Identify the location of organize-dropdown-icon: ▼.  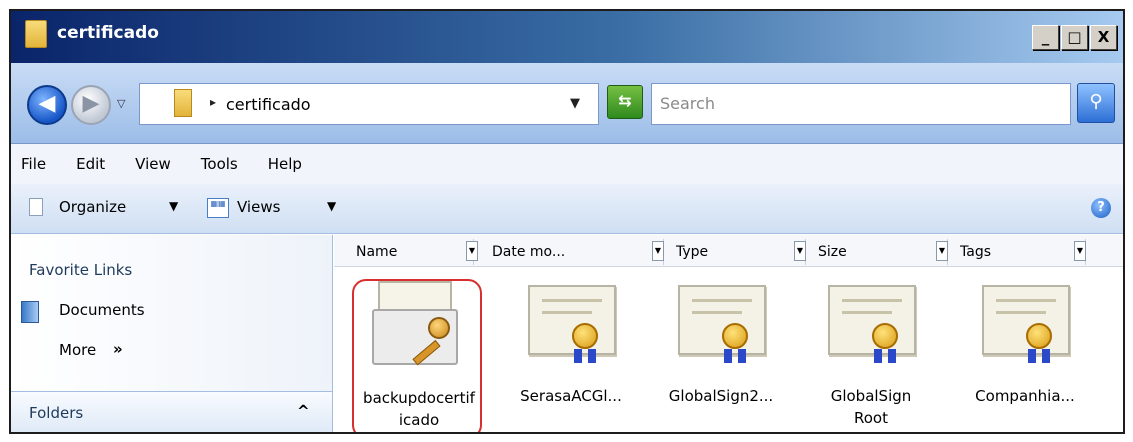
(173, 206).